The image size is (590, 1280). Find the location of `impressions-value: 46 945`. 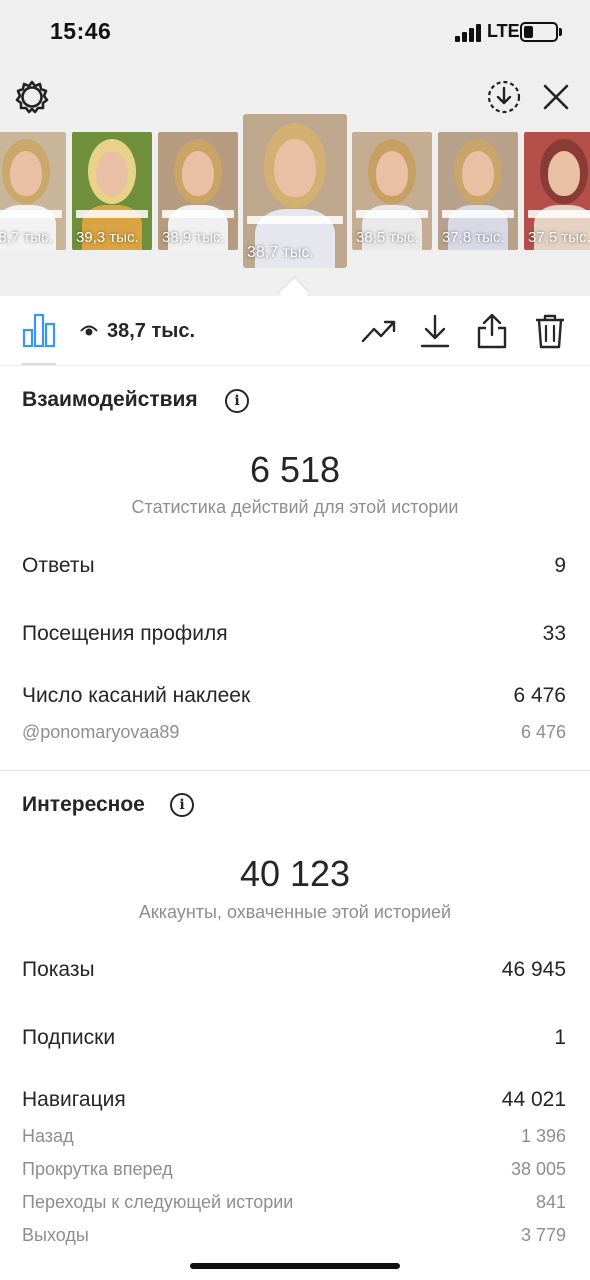

impressions-value: 46 945 is located at coordinates (533, 969).